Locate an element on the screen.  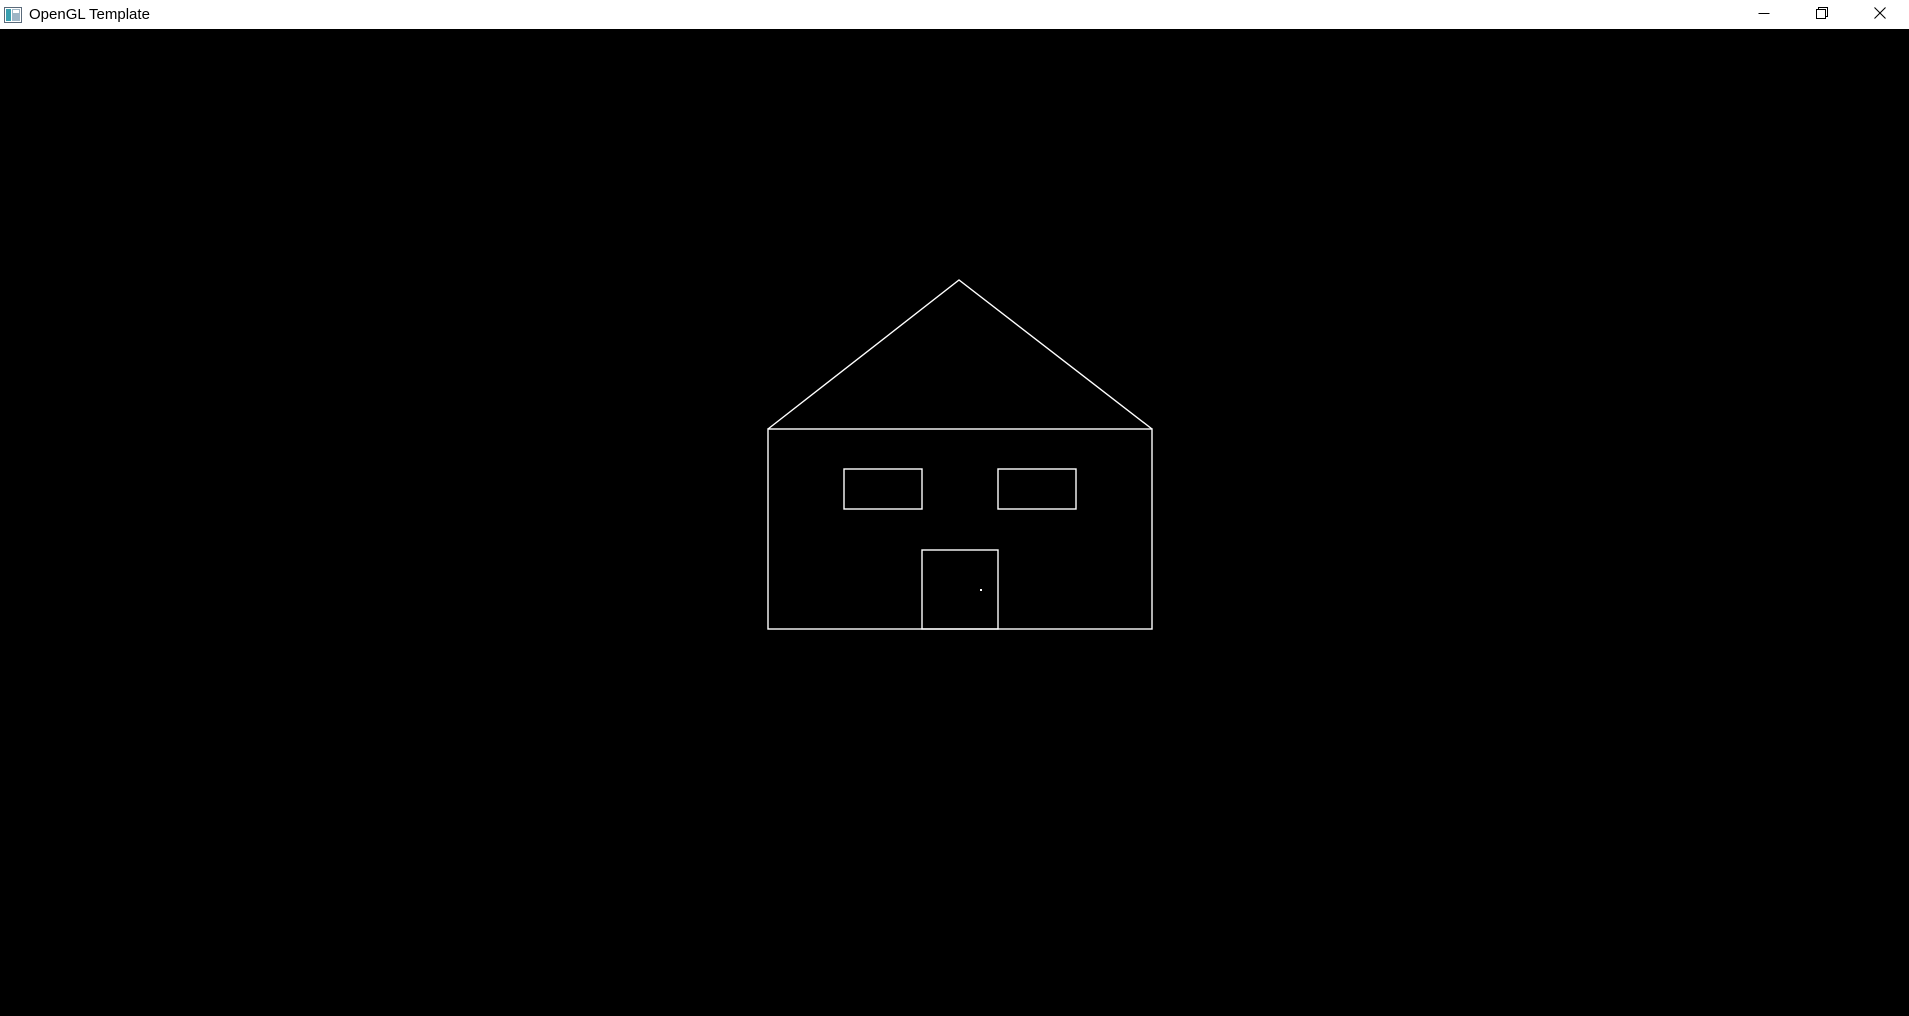
right-window is located at coordinates (1037, 489).